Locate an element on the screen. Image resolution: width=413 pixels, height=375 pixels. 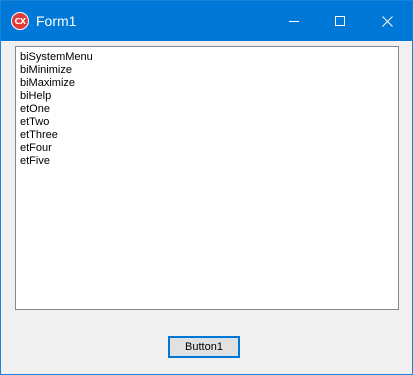
button1: Button1 is located at coordinates (204, 347).